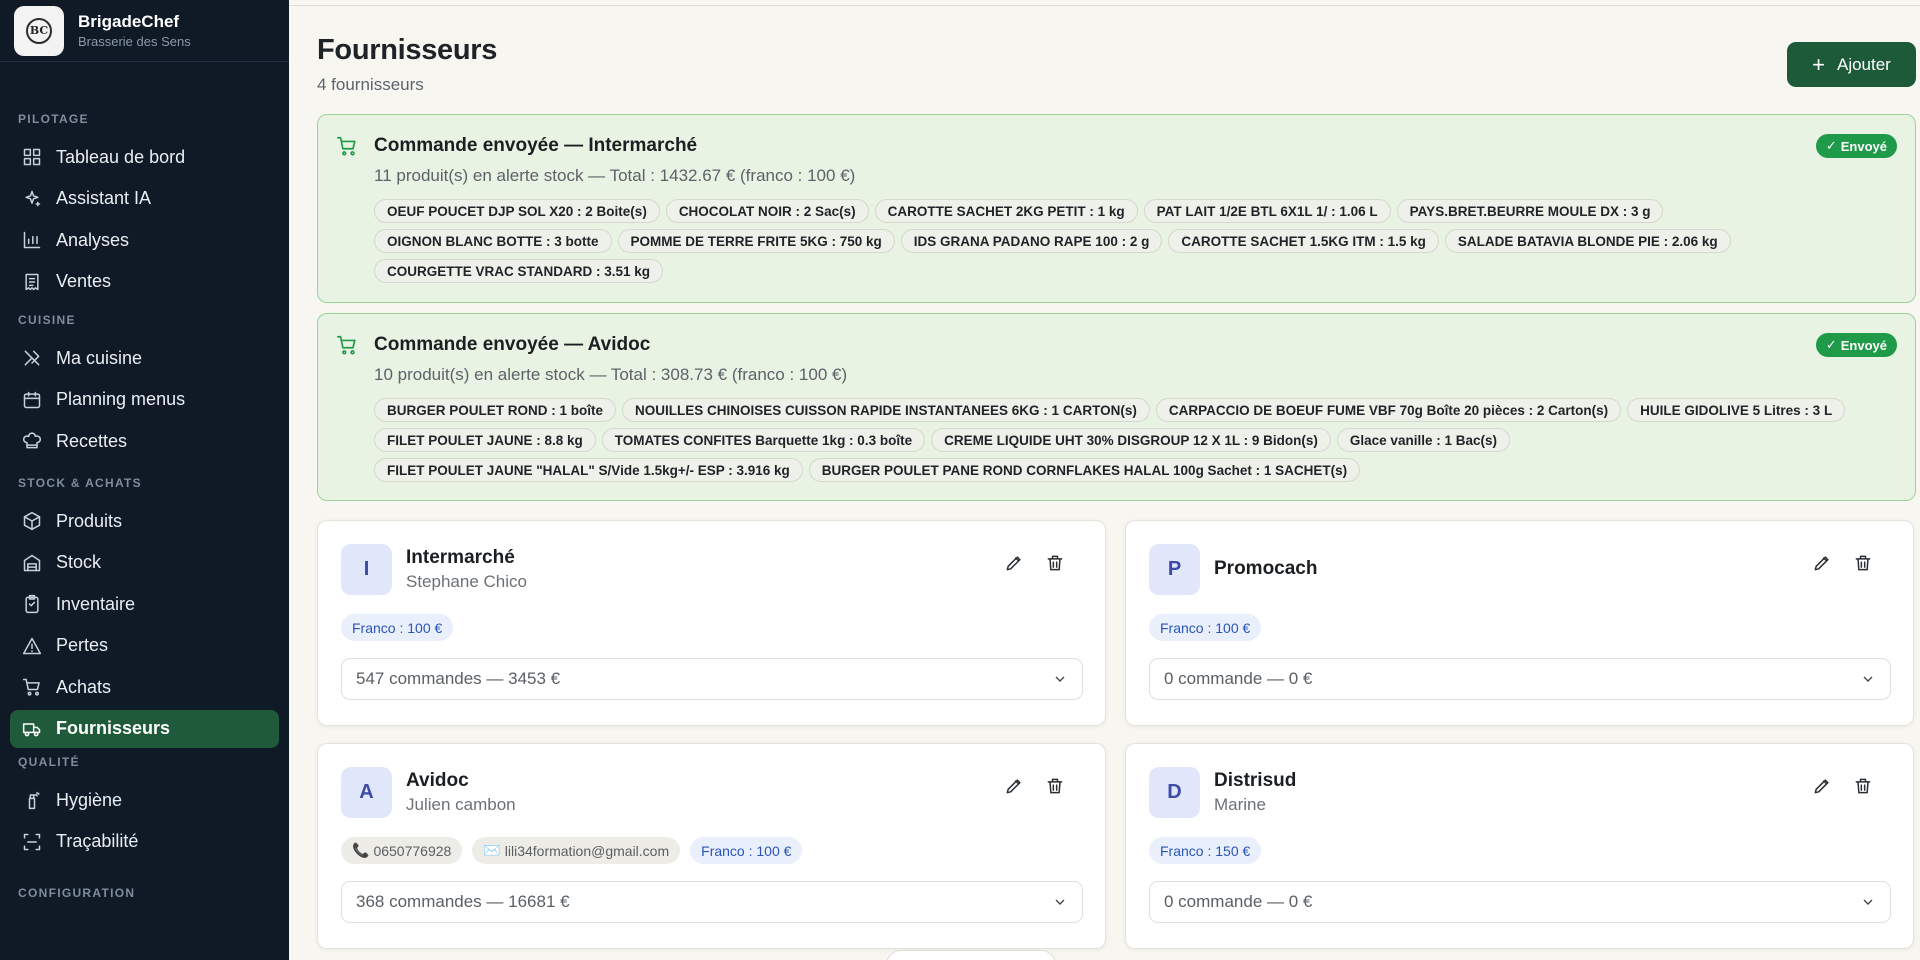  Describe the element at coordinates (32, 282) in the screenshot. I see `receipt-icon` at that location.